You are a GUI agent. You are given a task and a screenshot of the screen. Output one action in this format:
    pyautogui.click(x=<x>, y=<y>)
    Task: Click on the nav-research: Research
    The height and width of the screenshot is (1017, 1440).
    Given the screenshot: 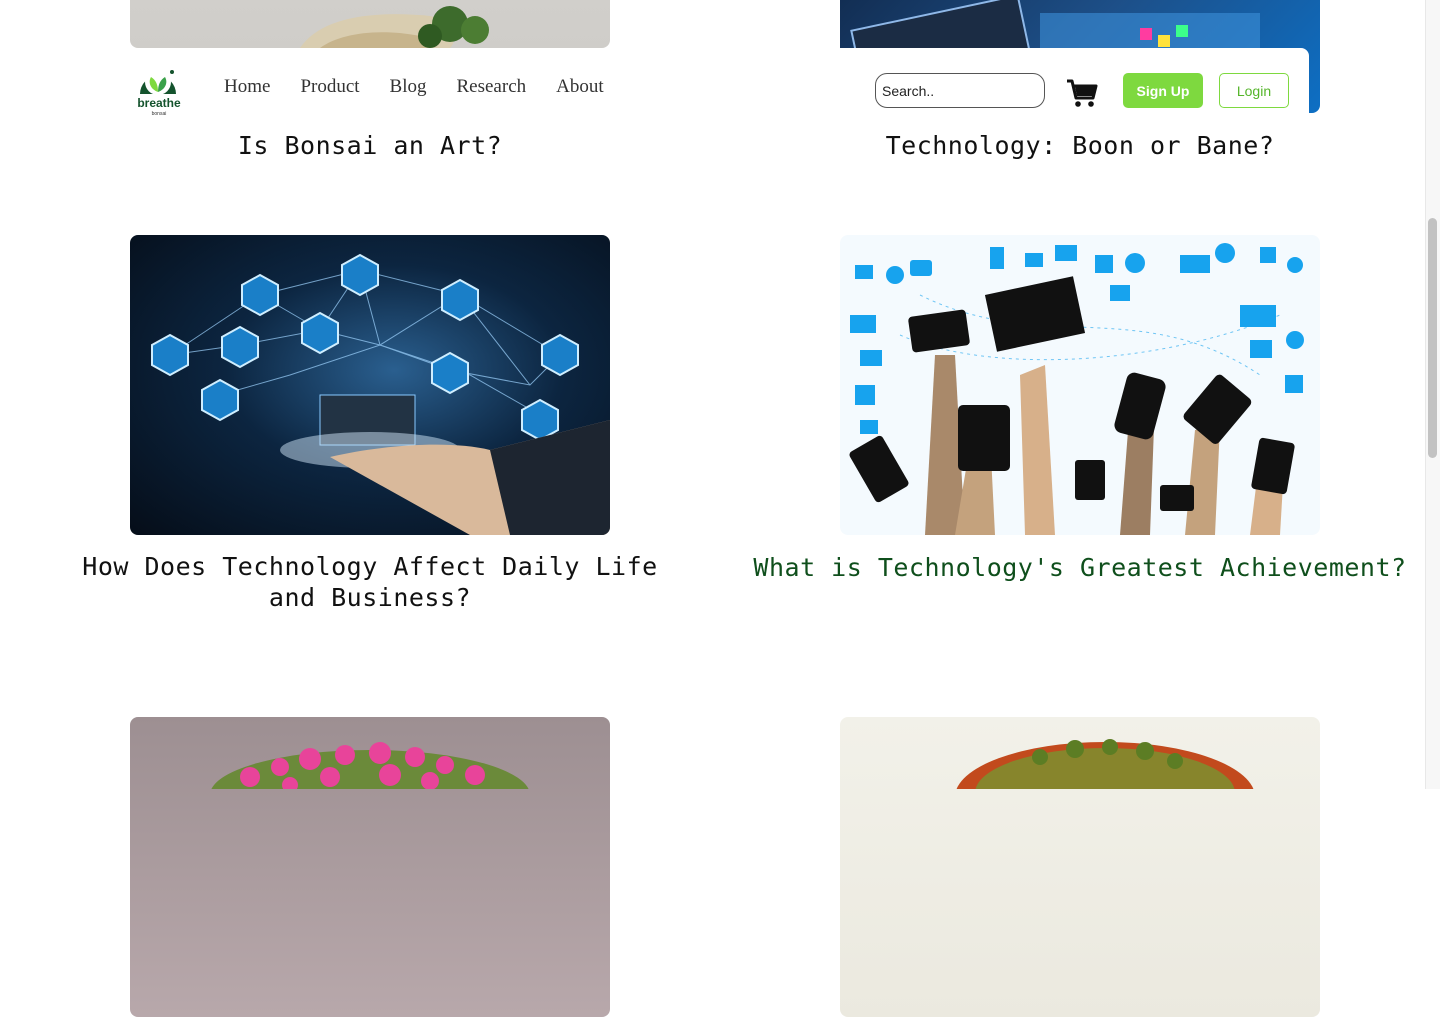 What is the action you would take?
    pyautogui.click(x=492, y=87)
    